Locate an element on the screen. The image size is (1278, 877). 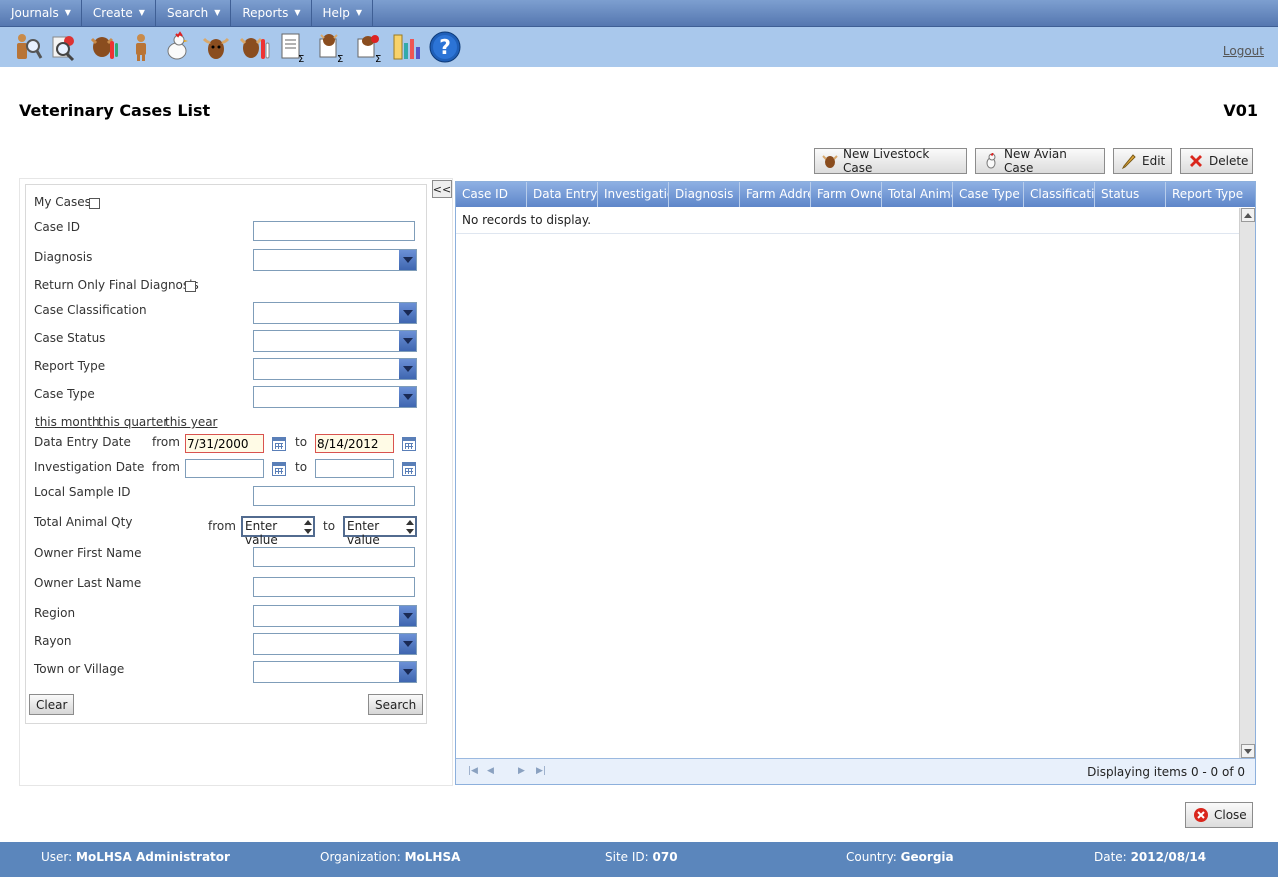
qty-placeholder: Enter value is located at coordinates (261, 533).